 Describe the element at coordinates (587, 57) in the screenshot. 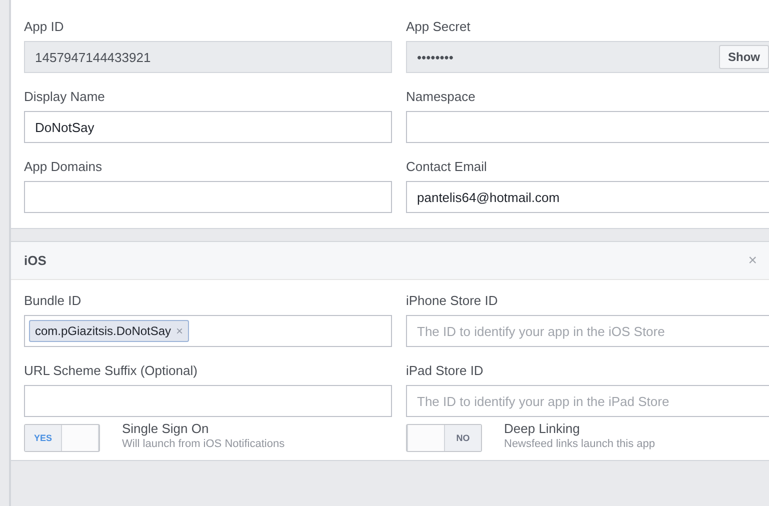

I see `secret-field: •••••••• Show` at that location.